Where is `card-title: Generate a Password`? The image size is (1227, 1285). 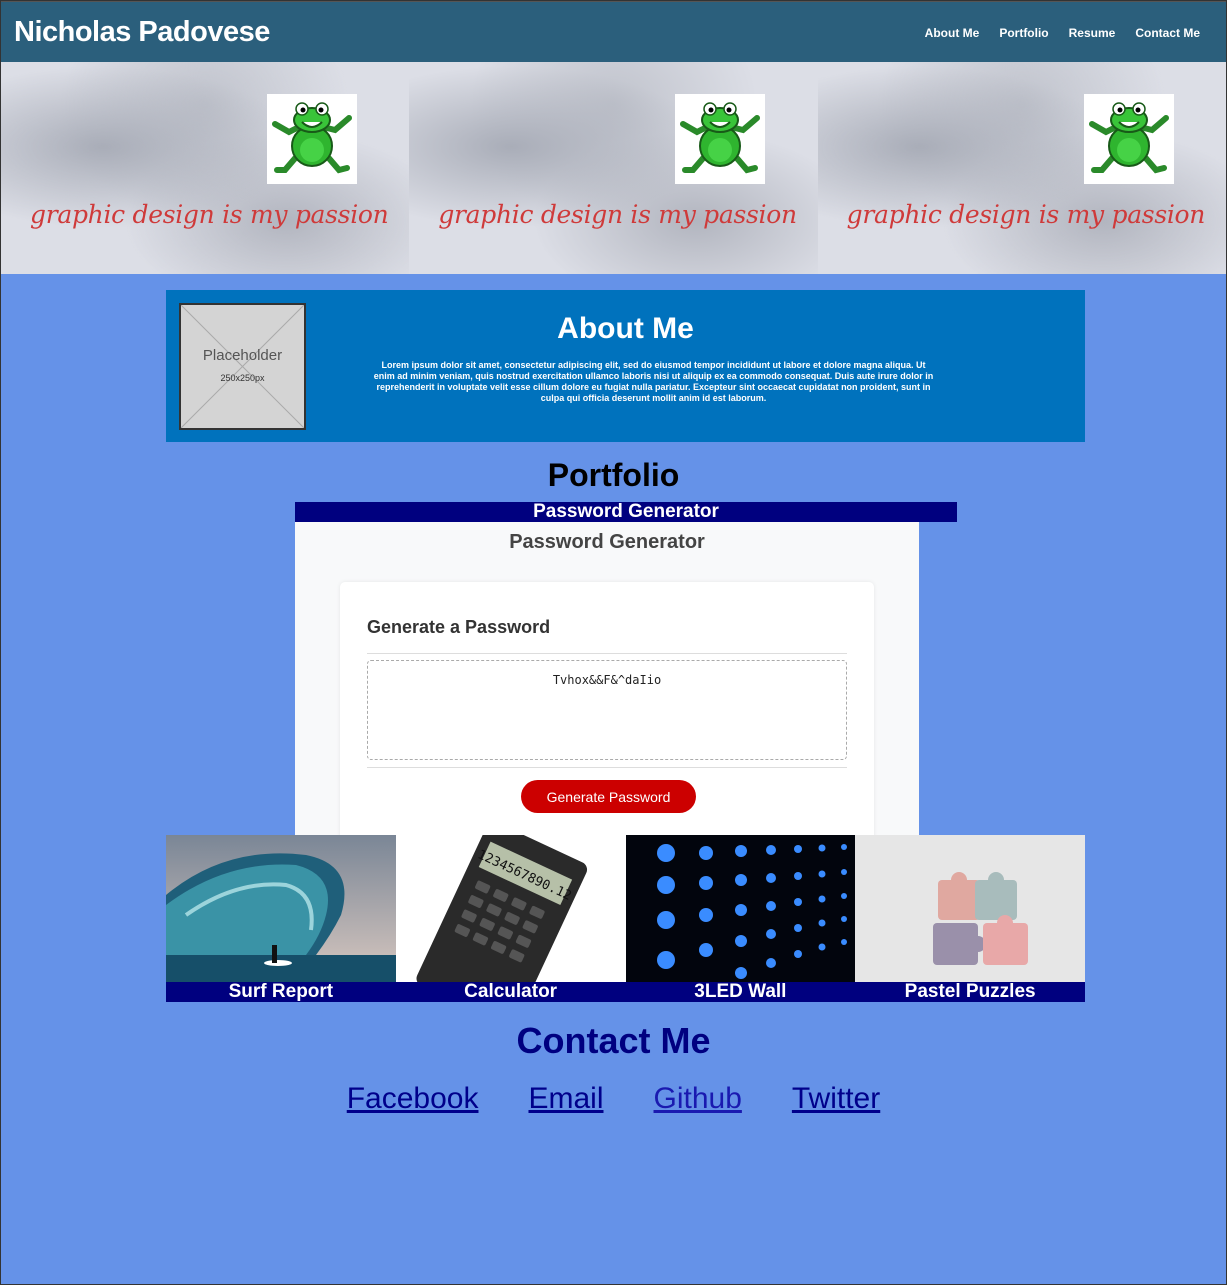
card-title: Generate a Password is located at coordinates (459, 627).